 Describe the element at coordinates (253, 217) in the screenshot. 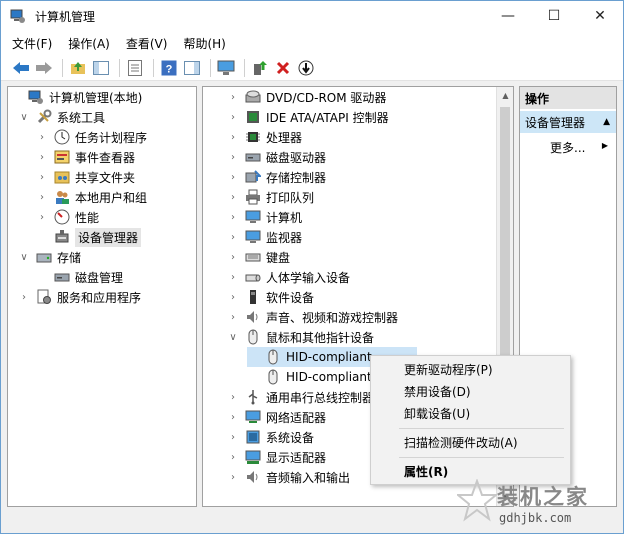

I see `monitor-icon` at that location.